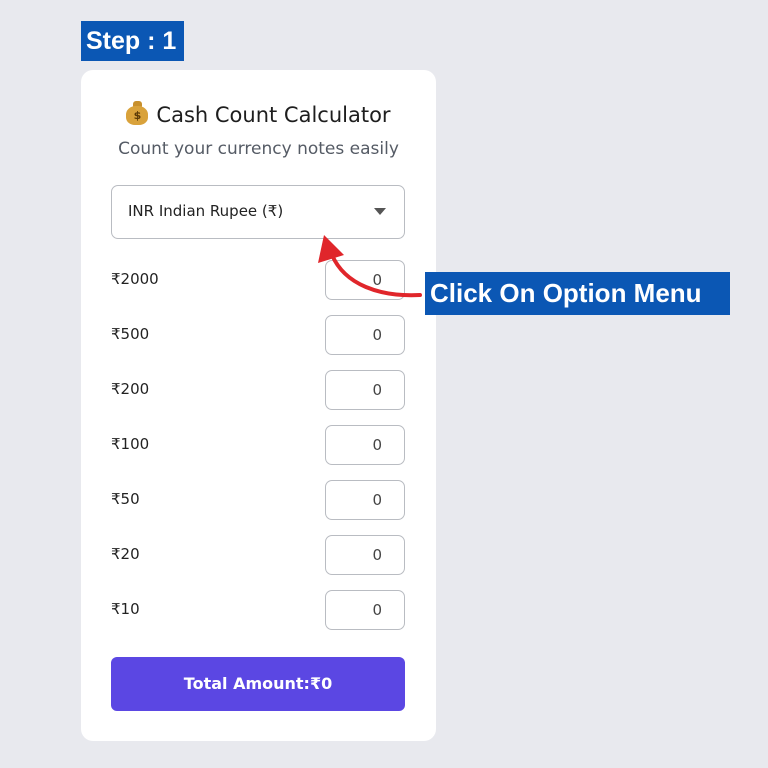 This screenshot has width=768, height=768. I want to click on currency-select-value: INR Indian Rupee (₹), so click(206, 211).